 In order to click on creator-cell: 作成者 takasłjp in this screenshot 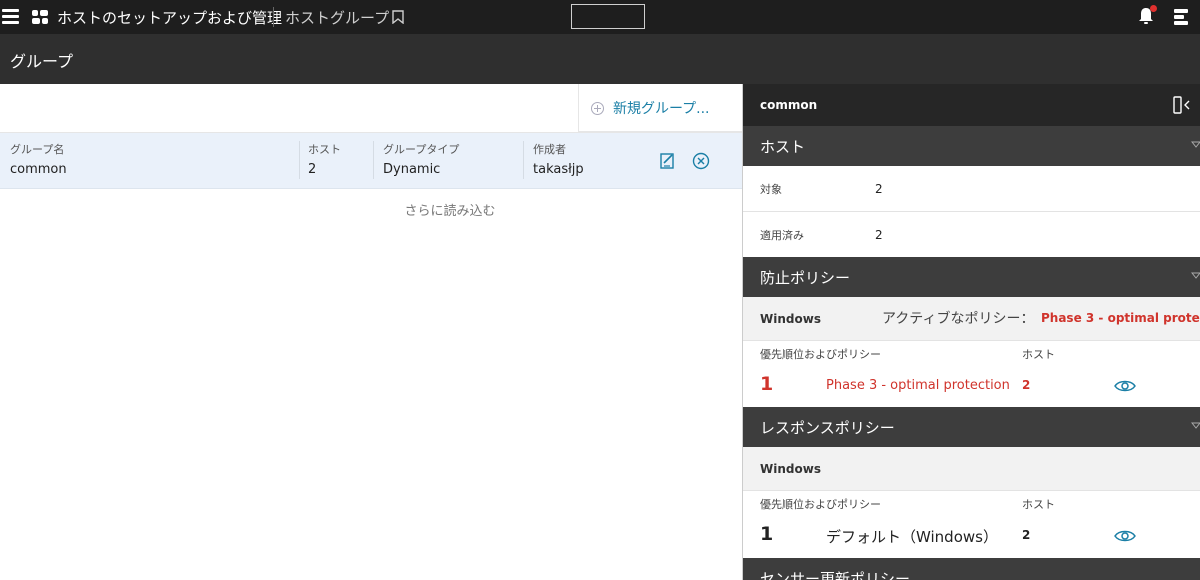, I will do `click(558, 159)`.